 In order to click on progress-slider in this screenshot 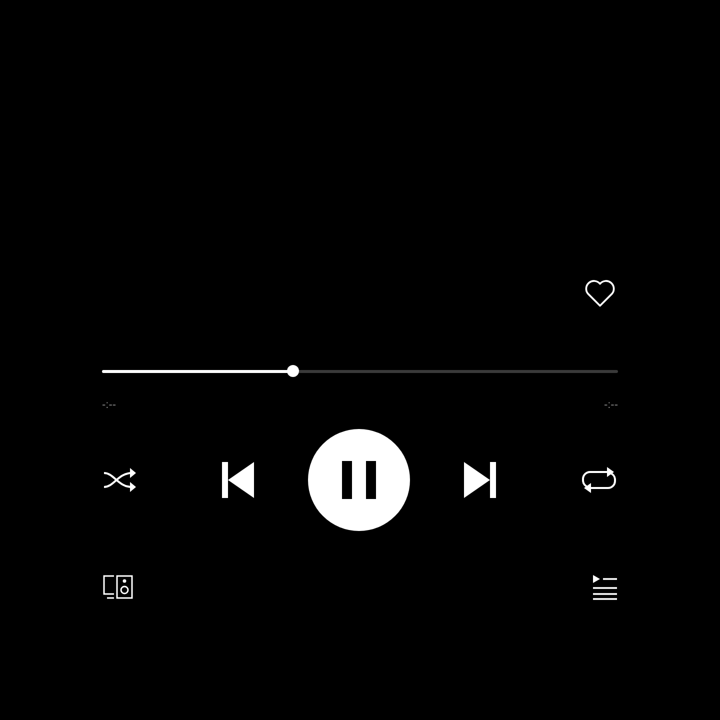, I will do `click(360, 371)`.